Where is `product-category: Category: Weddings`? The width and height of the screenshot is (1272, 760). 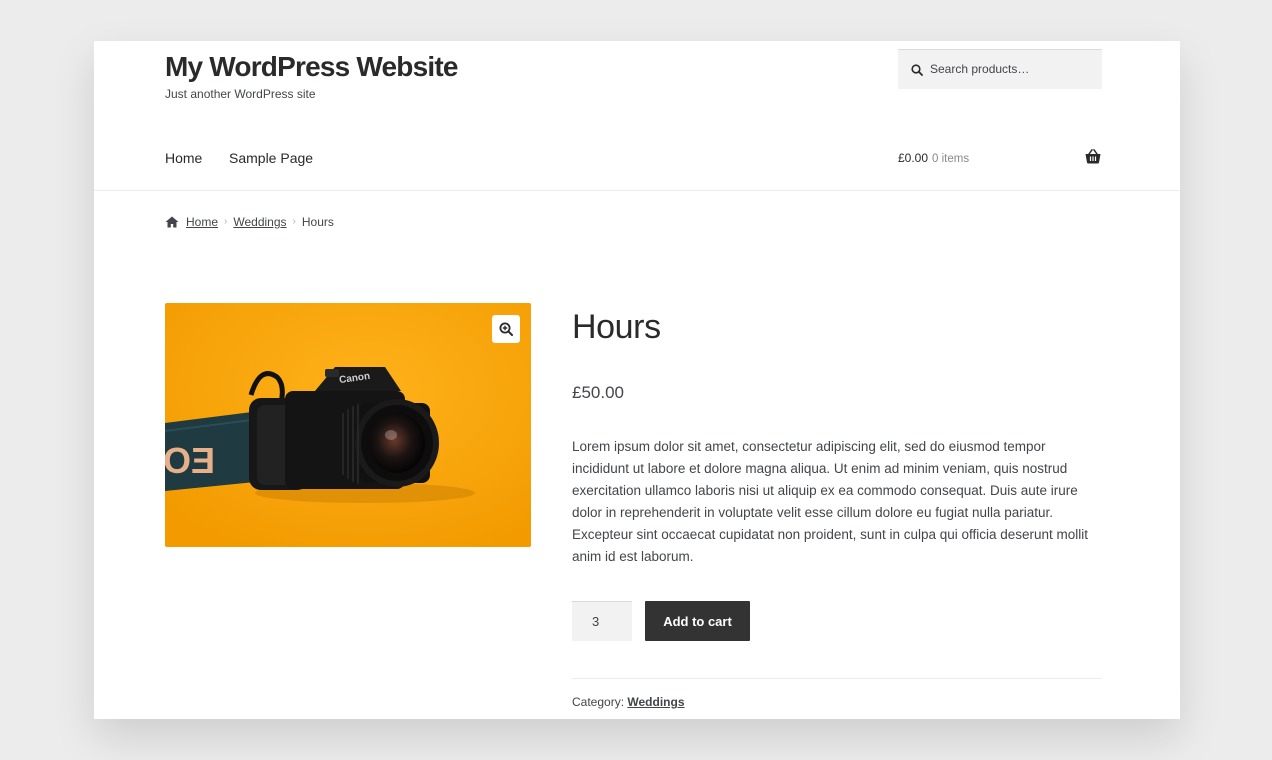 product-category: Category: Weddings is located at coordinates (628, 702).